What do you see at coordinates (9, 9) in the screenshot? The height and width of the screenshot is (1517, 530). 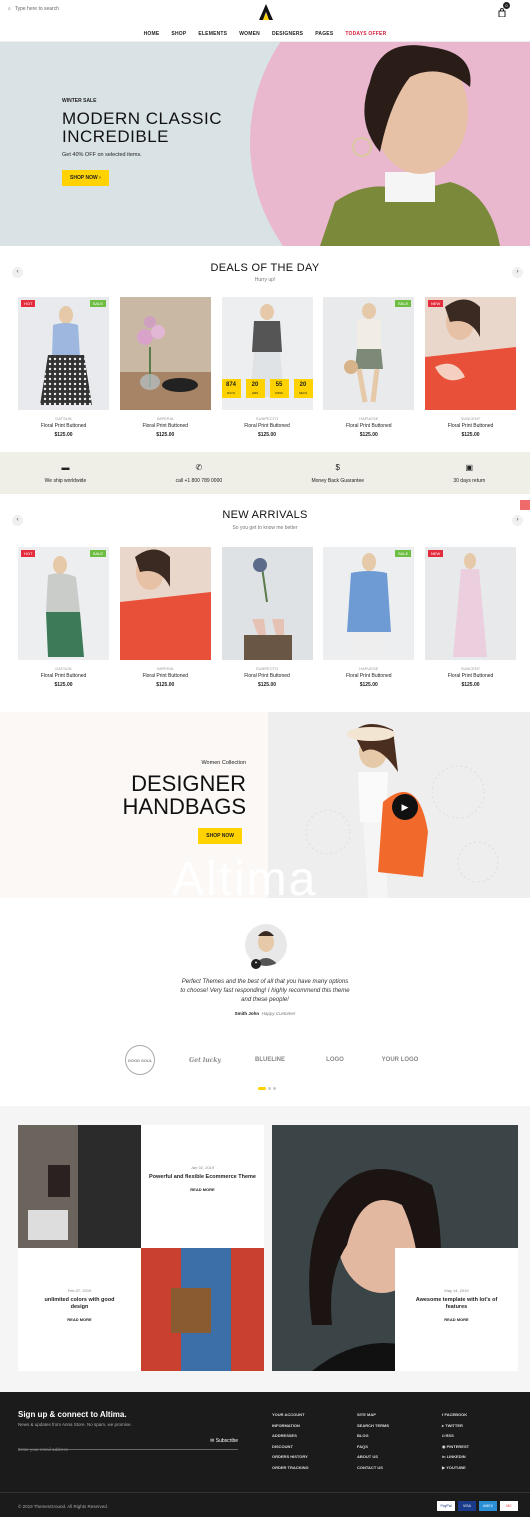 I see `search-icon: ⌕` at bounding box center [9, 9].